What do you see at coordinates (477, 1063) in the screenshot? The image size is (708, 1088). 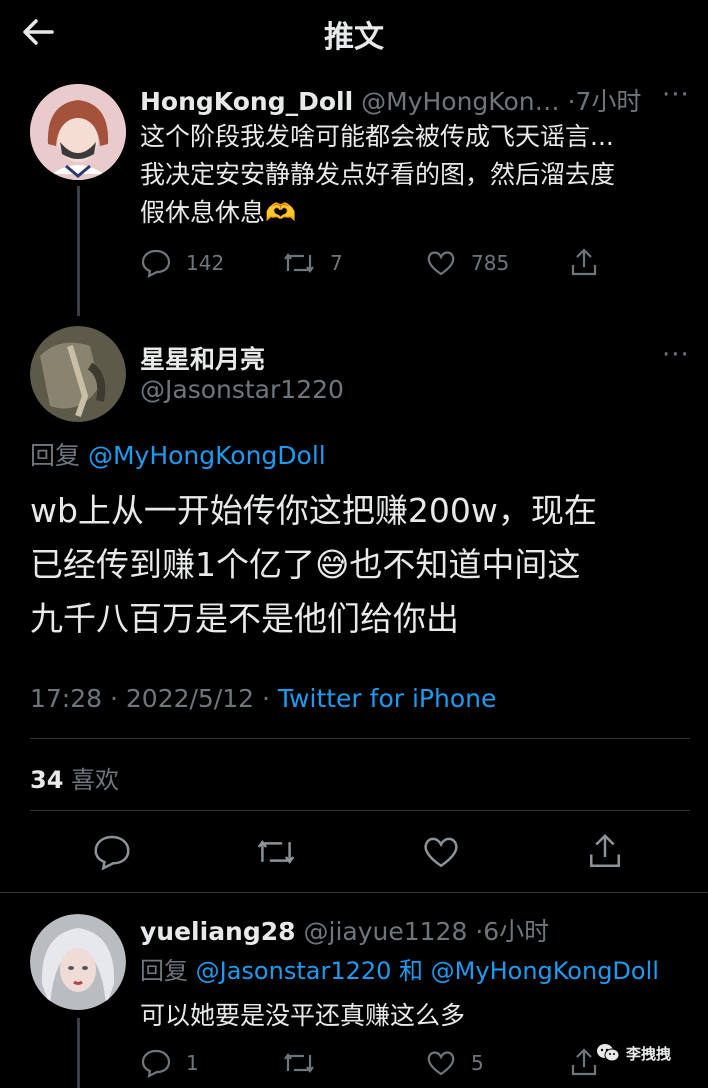 I see `tweet3-like-count: 5` at bounding box center [477, 1063].